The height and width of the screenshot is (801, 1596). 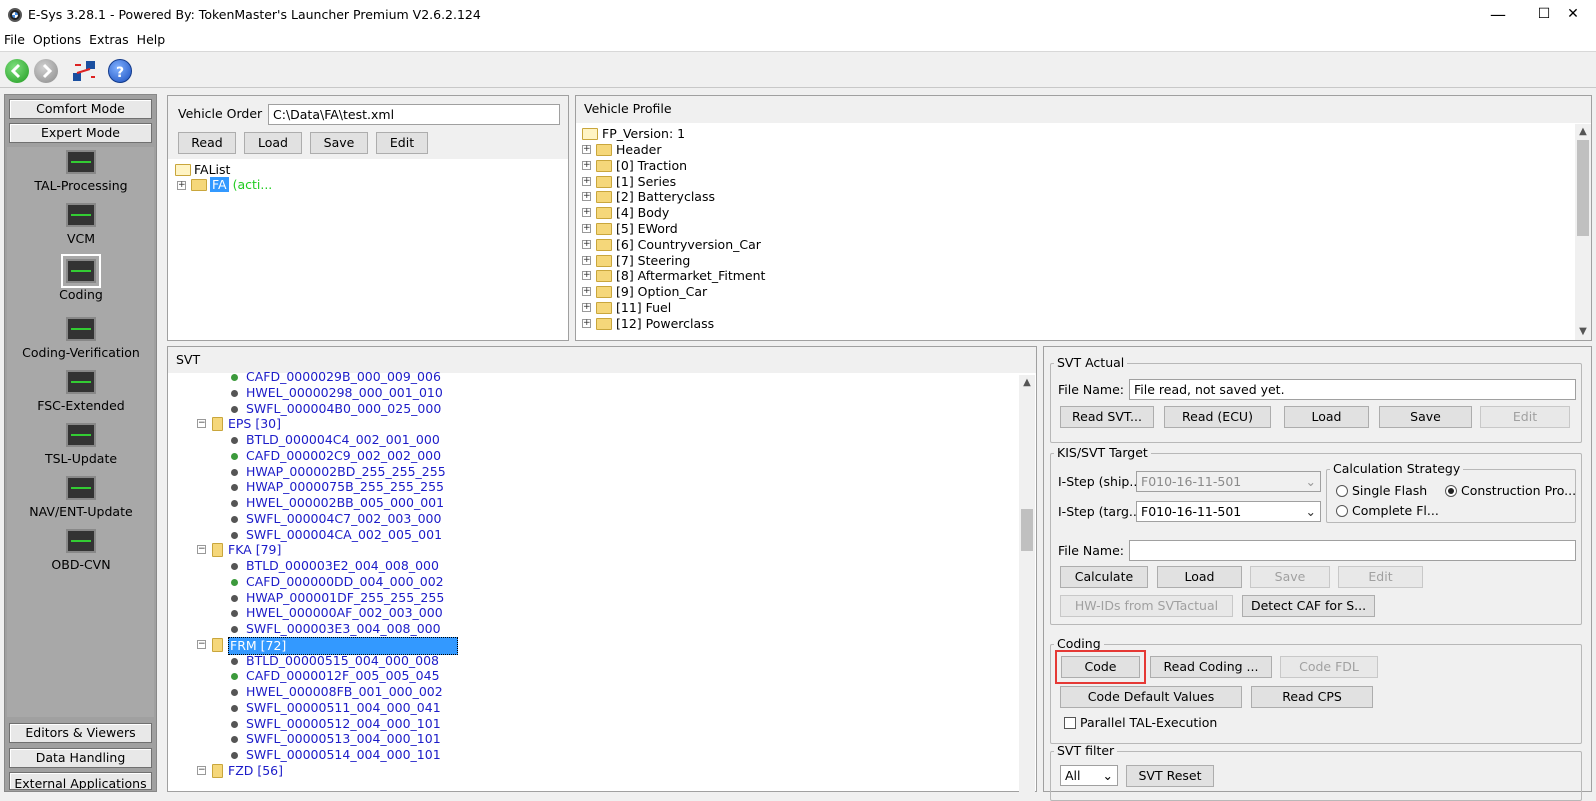 What do you see at coordinates (1151, 697) in the screenshot?
I see `code-default-values-button: Code Default Values` at bounding box center [1151, 697].